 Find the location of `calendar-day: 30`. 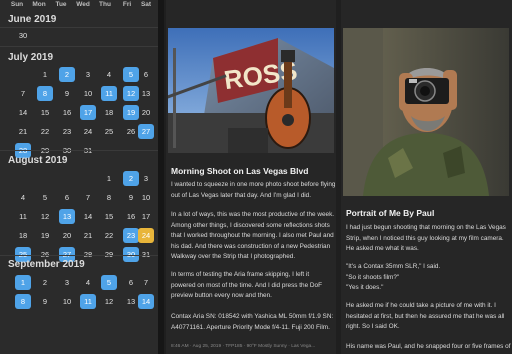

calendar-day: 30 is located at coordinates (23, 35).